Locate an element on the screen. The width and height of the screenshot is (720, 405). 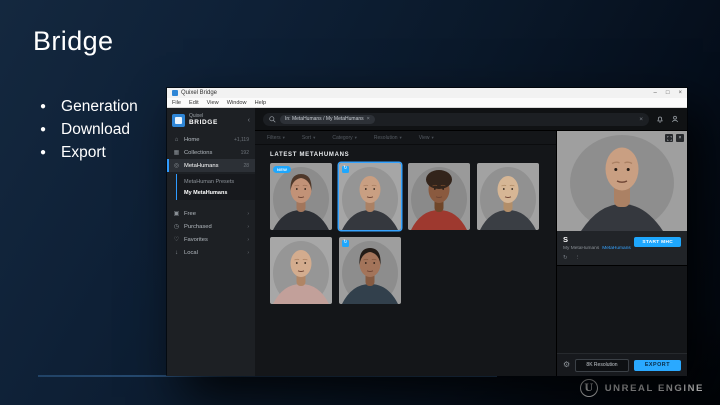
notifications-bell-icon is located at coordinates (659, 119).